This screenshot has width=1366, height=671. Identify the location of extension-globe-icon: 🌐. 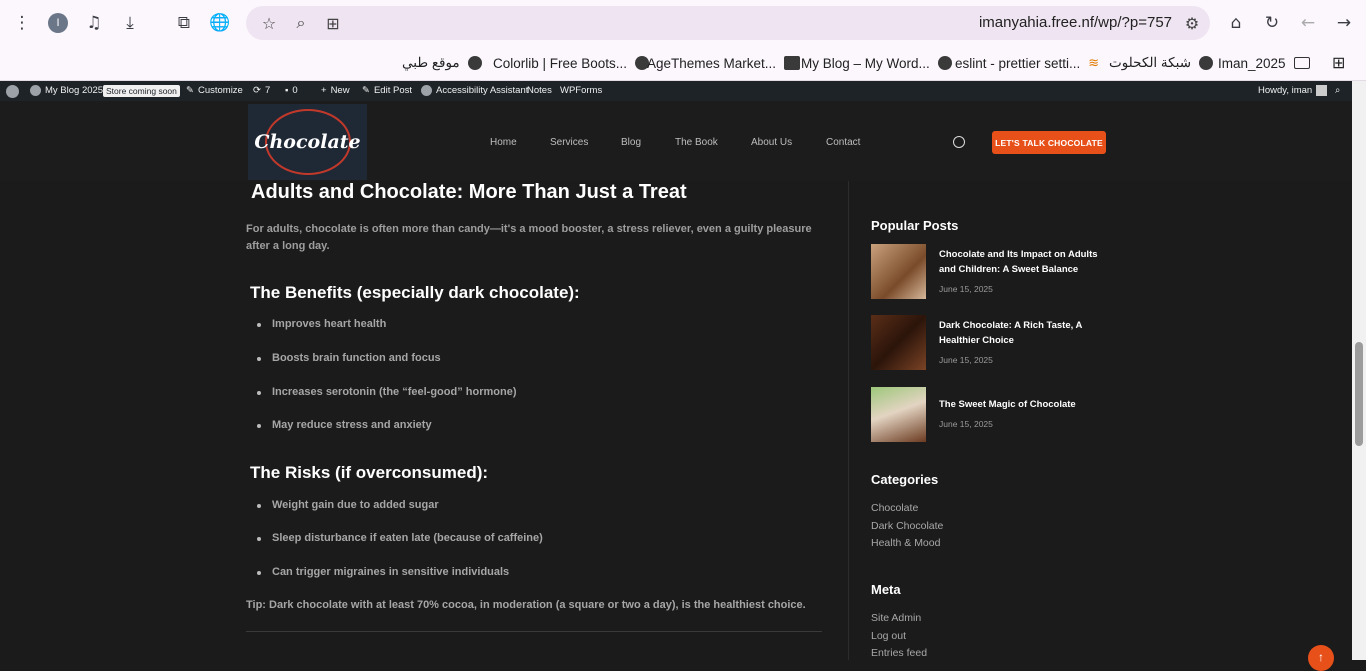
(220, 23).